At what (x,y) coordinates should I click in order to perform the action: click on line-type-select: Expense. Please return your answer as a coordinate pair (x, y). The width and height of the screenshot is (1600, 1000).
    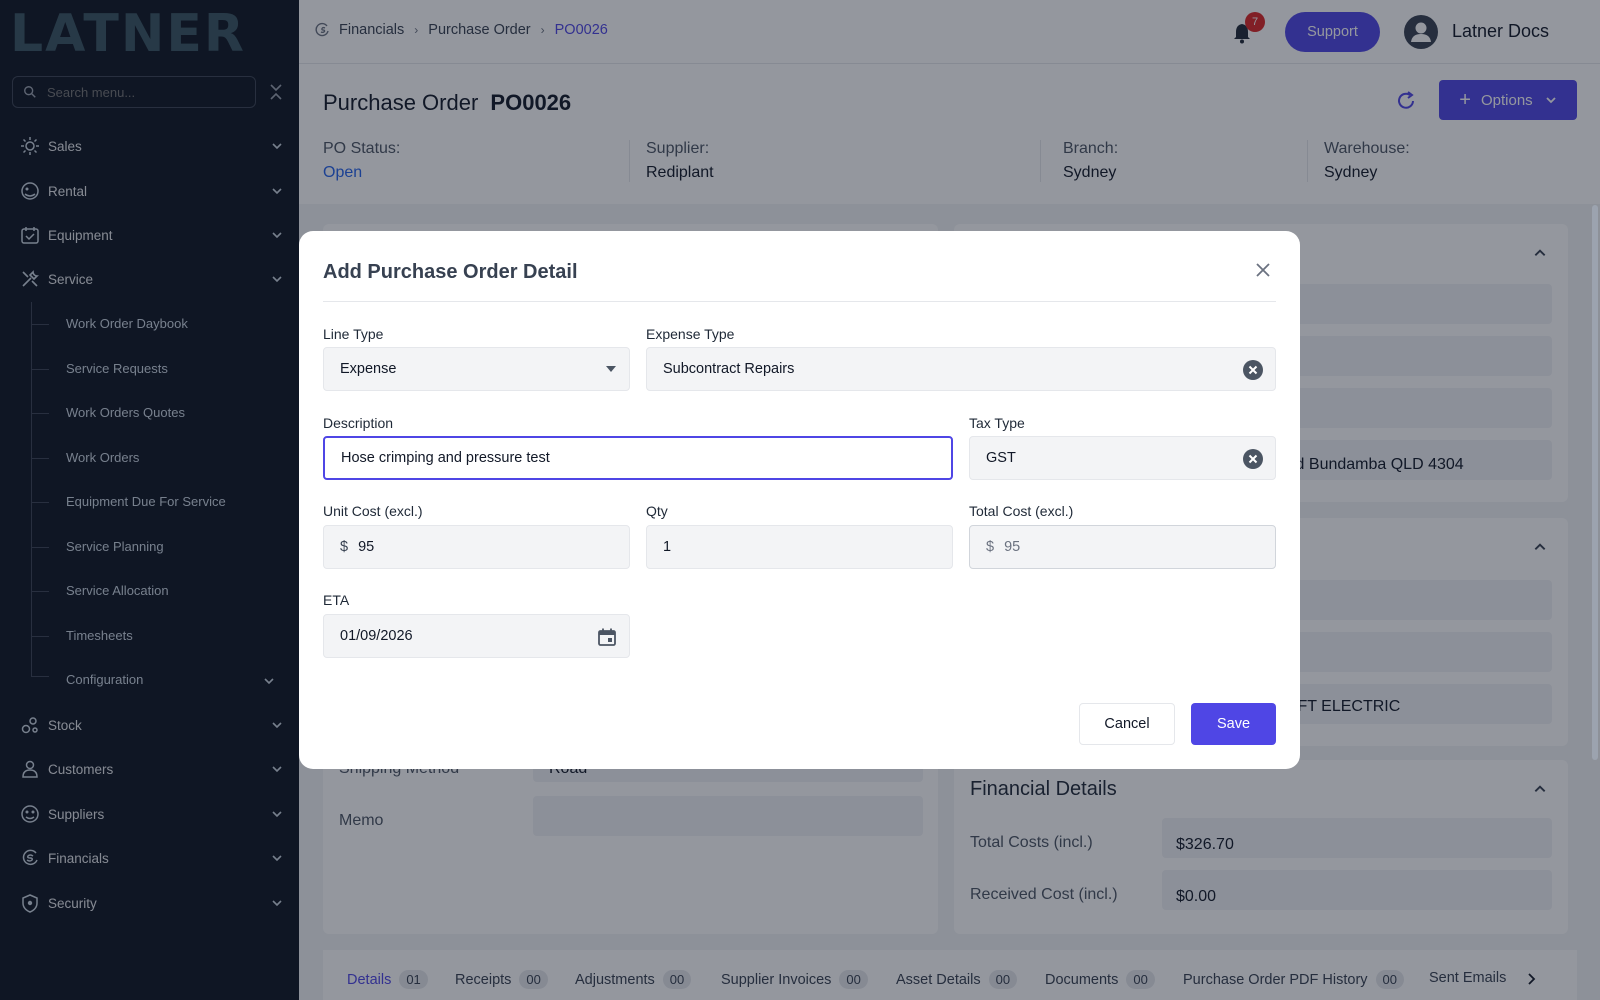
    Looking at the image, I should click on (476, 369).